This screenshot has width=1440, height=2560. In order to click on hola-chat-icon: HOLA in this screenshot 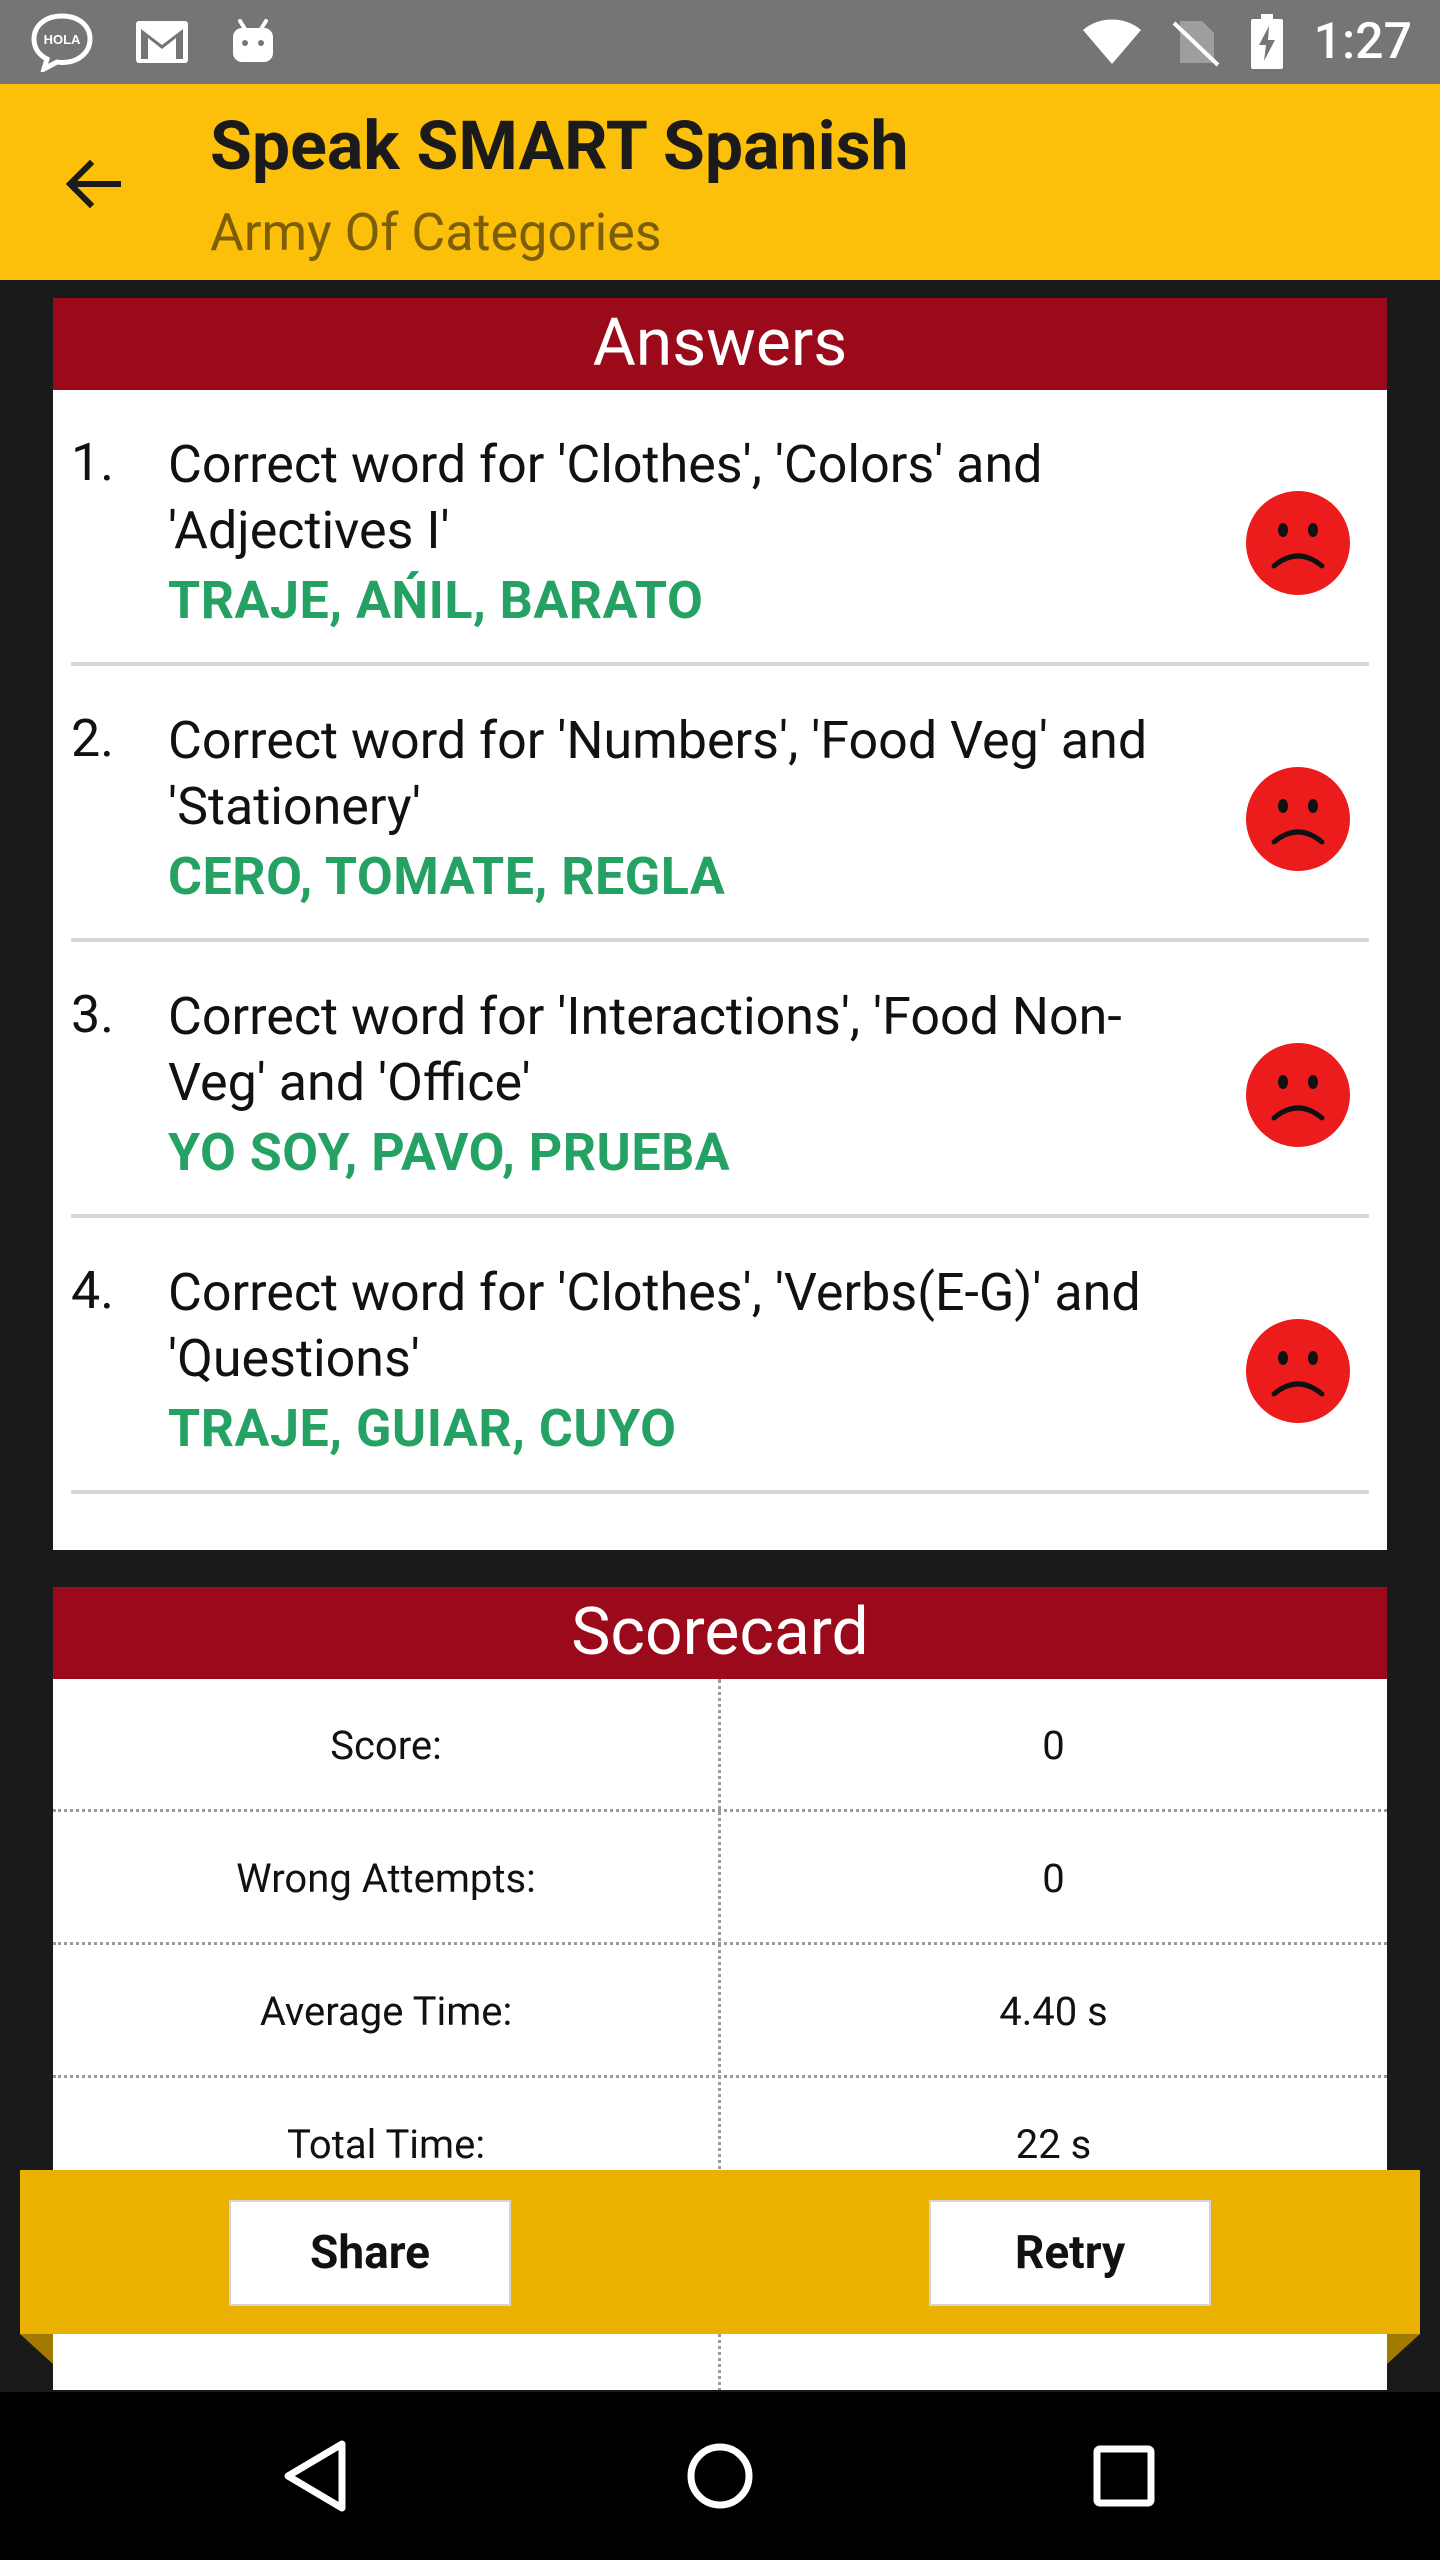, I will do `click(62, 42)`.